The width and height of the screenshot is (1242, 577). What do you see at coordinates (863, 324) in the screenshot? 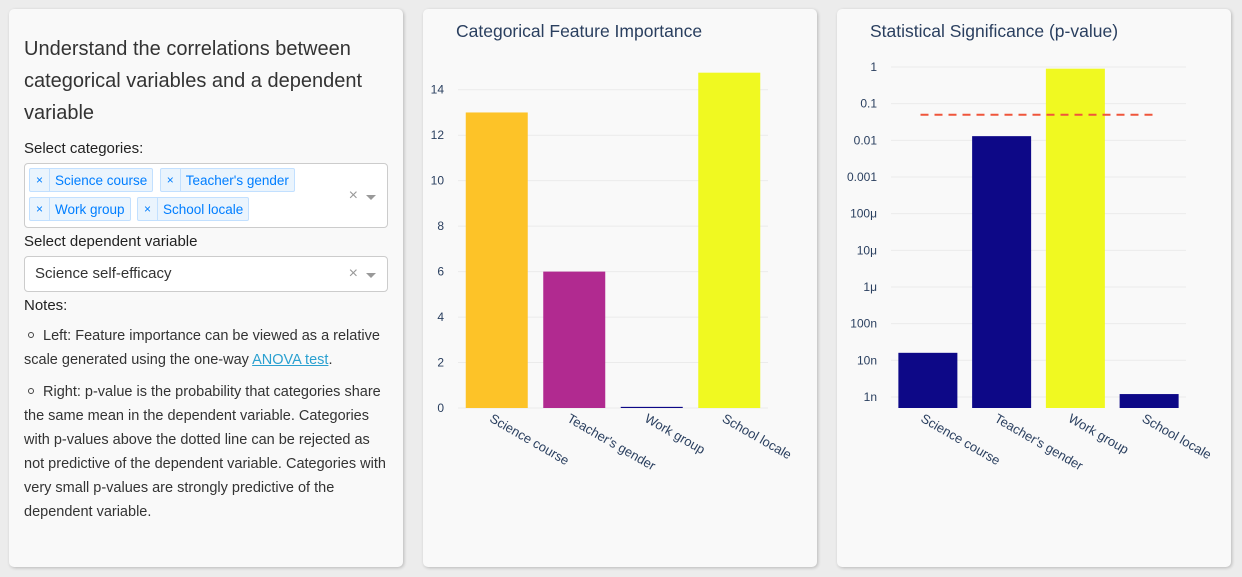
I see `y-tick-label: 100n` at bounding box center [863, 324].